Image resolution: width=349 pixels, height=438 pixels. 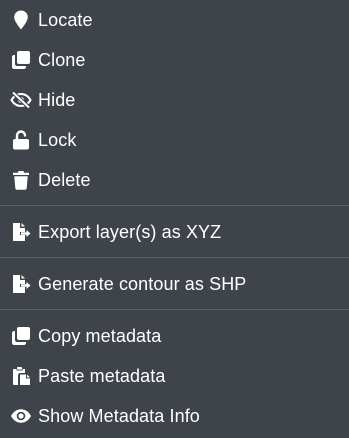 I want to click on menu-item-label: Show Metadata Info, so click(x=119, y=416).